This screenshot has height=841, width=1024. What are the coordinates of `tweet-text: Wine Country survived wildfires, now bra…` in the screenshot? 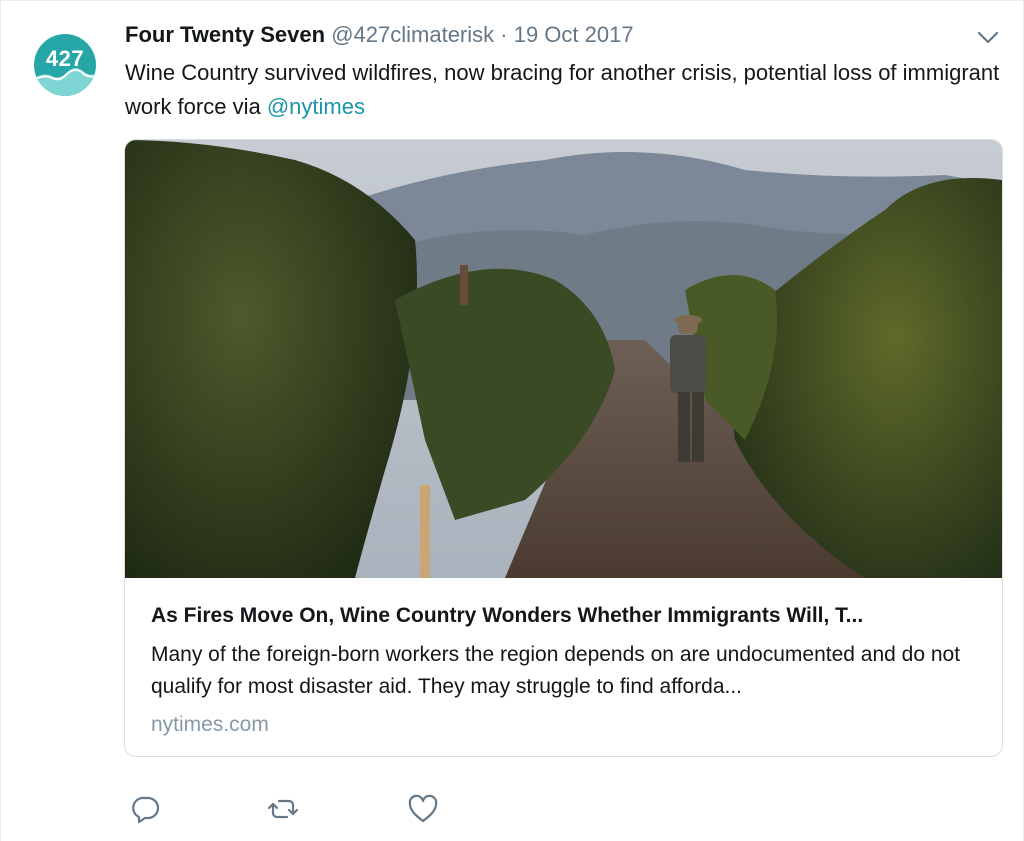 It's located at (565, 90).